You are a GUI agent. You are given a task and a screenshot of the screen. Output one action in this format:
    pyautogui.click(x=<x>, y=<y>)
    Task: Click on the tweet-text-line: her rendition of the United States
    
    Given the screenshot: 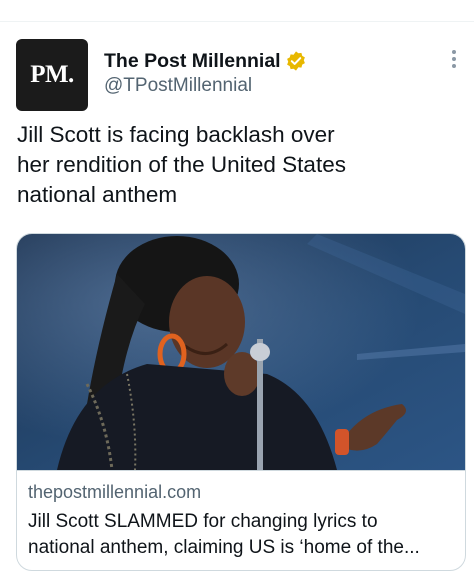 What is the action you would take?
    pyautogui.click(x=181, y=164)
    